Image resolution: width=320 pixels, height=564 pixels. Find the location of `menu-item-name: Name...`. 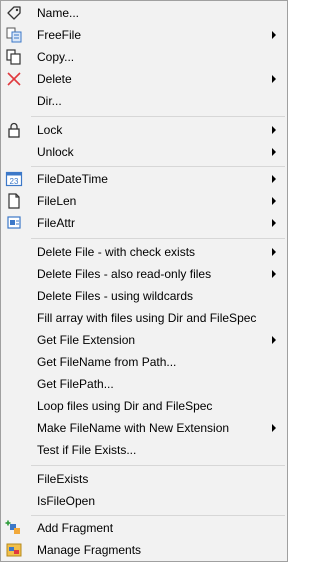

menu-item-name: Name... is located at coordinates (144, 13).